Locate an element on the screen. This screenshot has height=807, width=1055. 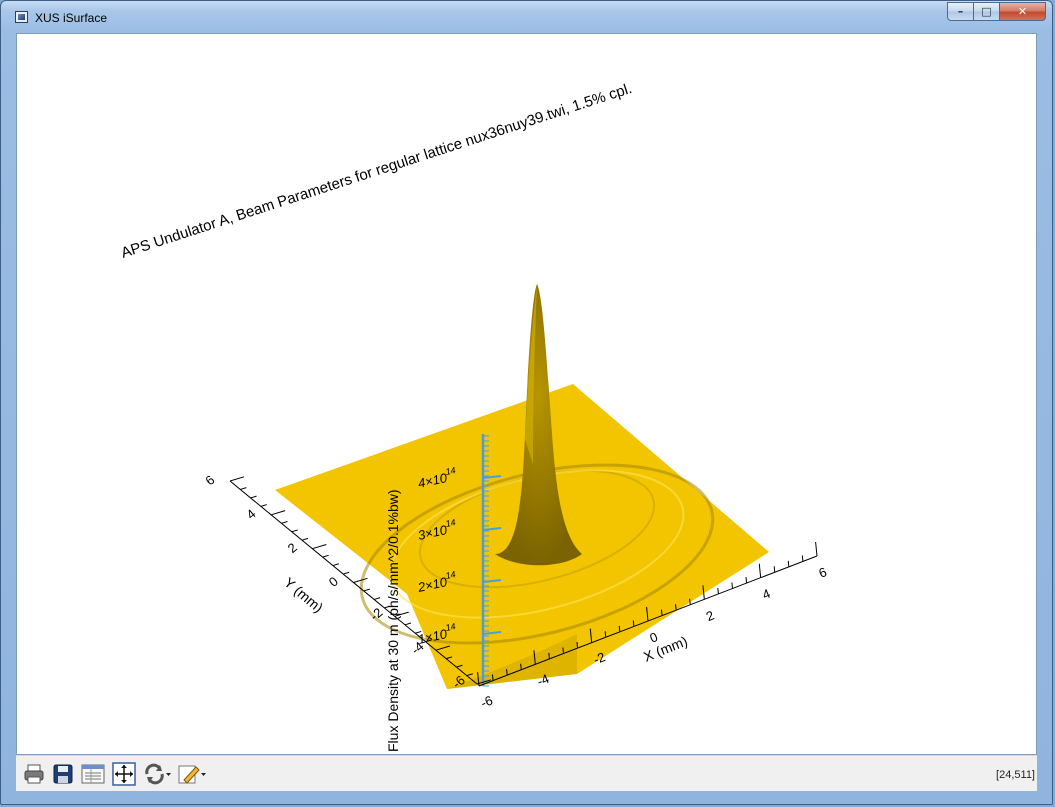
close-button: ✕ is located at coordinates (1023, 11).